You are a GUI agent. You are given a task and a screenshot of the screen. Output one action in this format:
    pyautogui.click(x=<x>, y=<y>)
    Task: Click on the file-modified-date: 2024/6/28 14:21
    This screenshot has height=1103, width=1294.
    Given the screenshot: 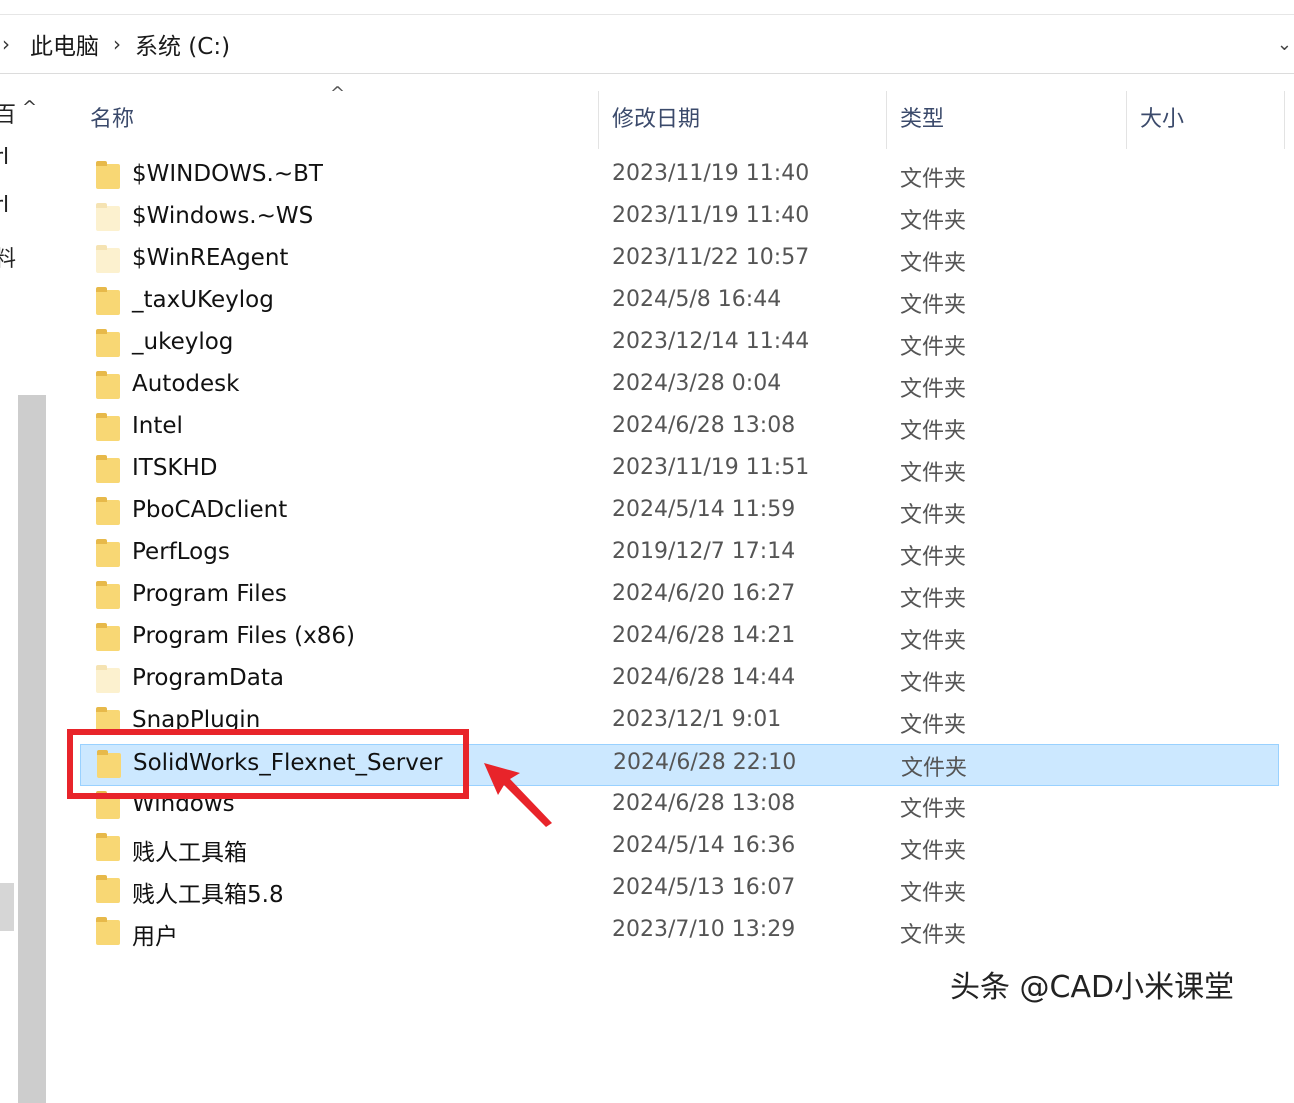 What is the action you would take?
    pyautogui.click(x=704, y=635)
    